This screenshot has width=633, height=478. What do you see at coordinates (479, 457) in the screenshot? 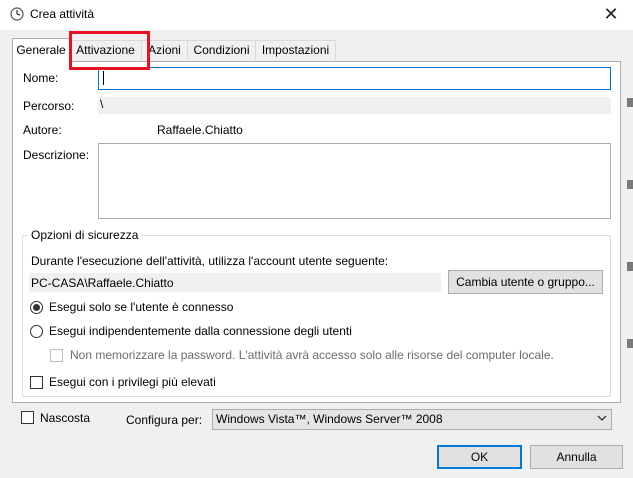
I see `ok-button: OK` at bounding box center [479, 457].